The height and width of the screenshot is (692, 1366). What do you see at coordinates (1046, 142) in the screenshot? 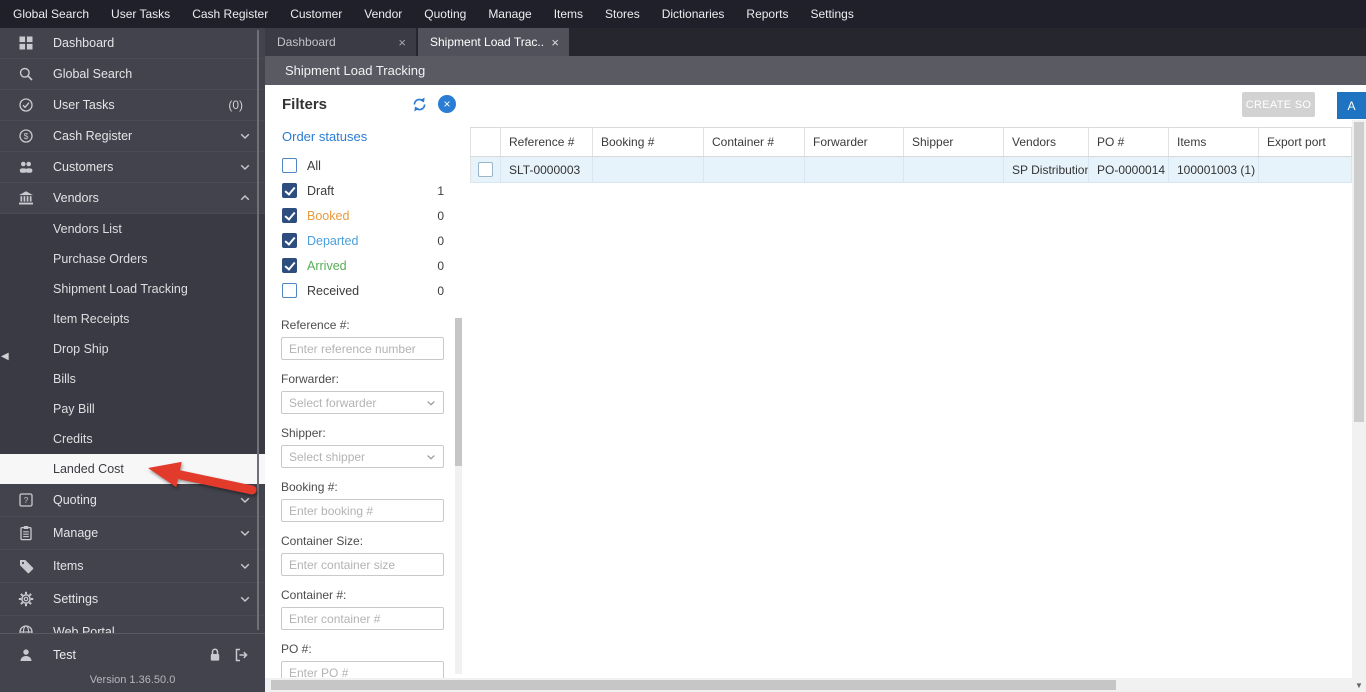
I see `header-vendors: Vendors` at bounding box center [1046, 142].